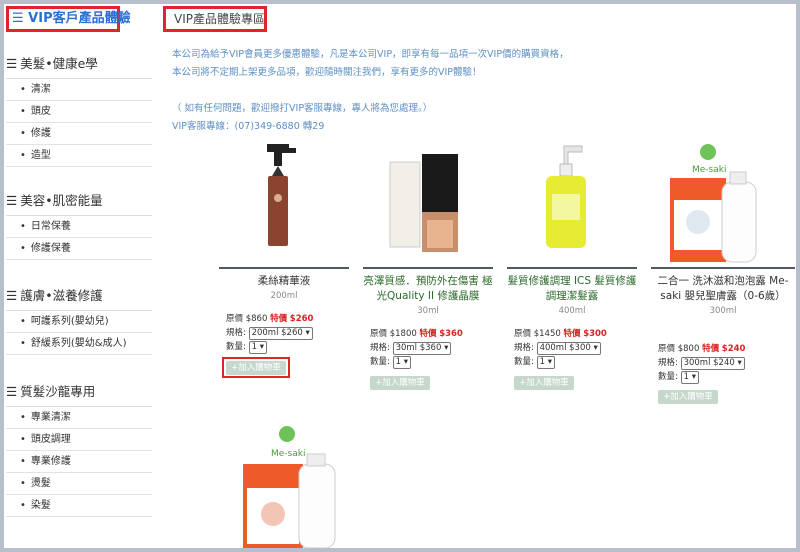 This screenshot has height=552, width=800. What do you see at coordinates (79, 156) in the screenshot?
I see `sidebar-item: 造型` at bounding box center [79, 156].